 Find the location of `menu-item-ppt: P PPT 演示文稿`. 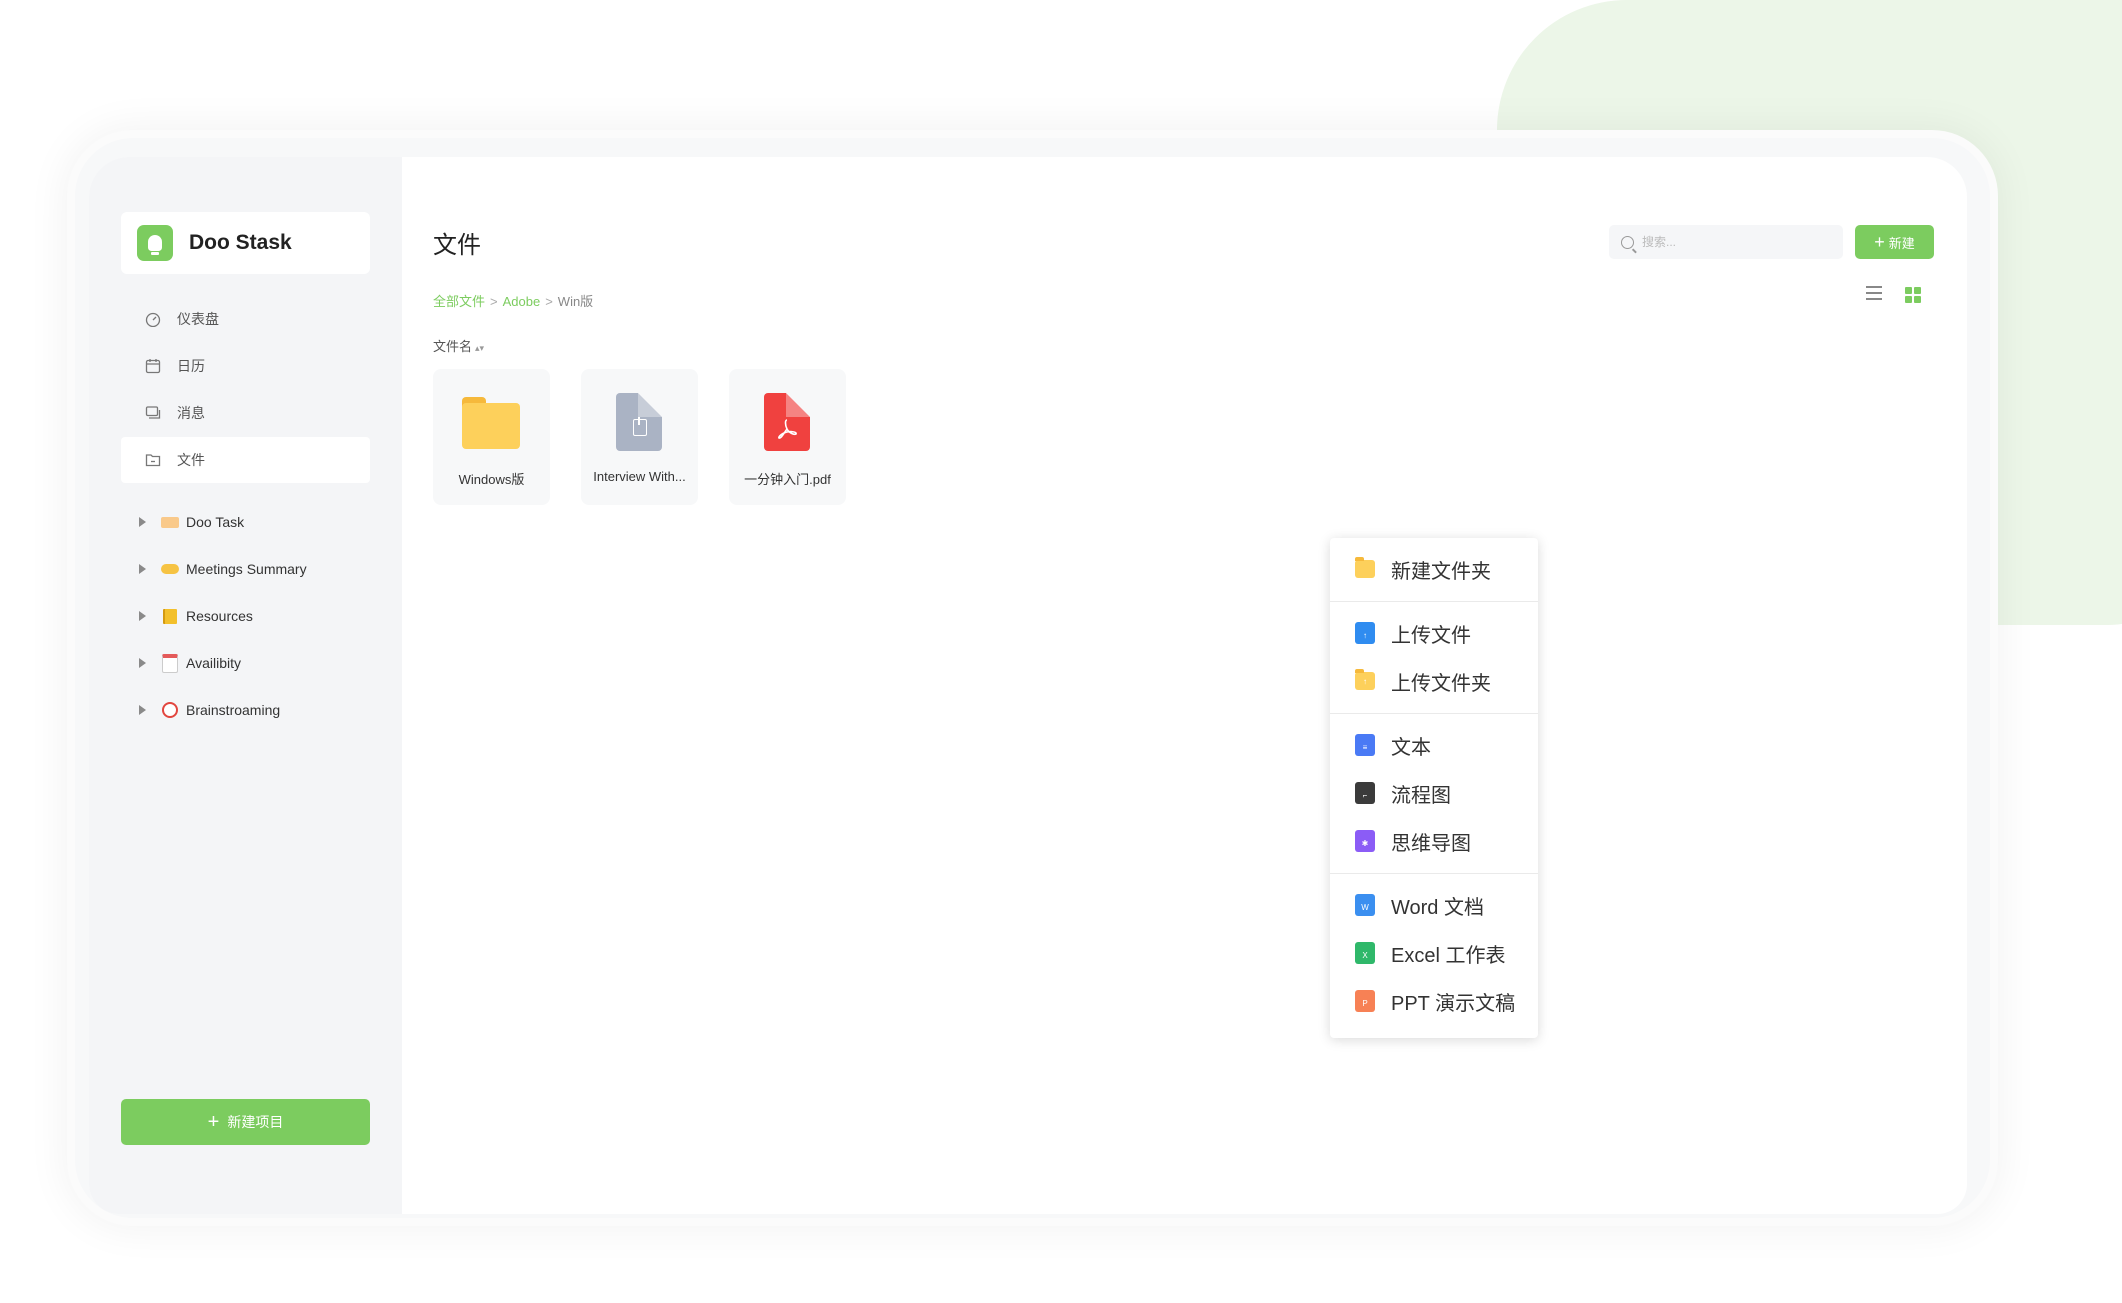

menu-item-ppt: P PPT 演示文稿 is located at coordinates (1434, 1001).